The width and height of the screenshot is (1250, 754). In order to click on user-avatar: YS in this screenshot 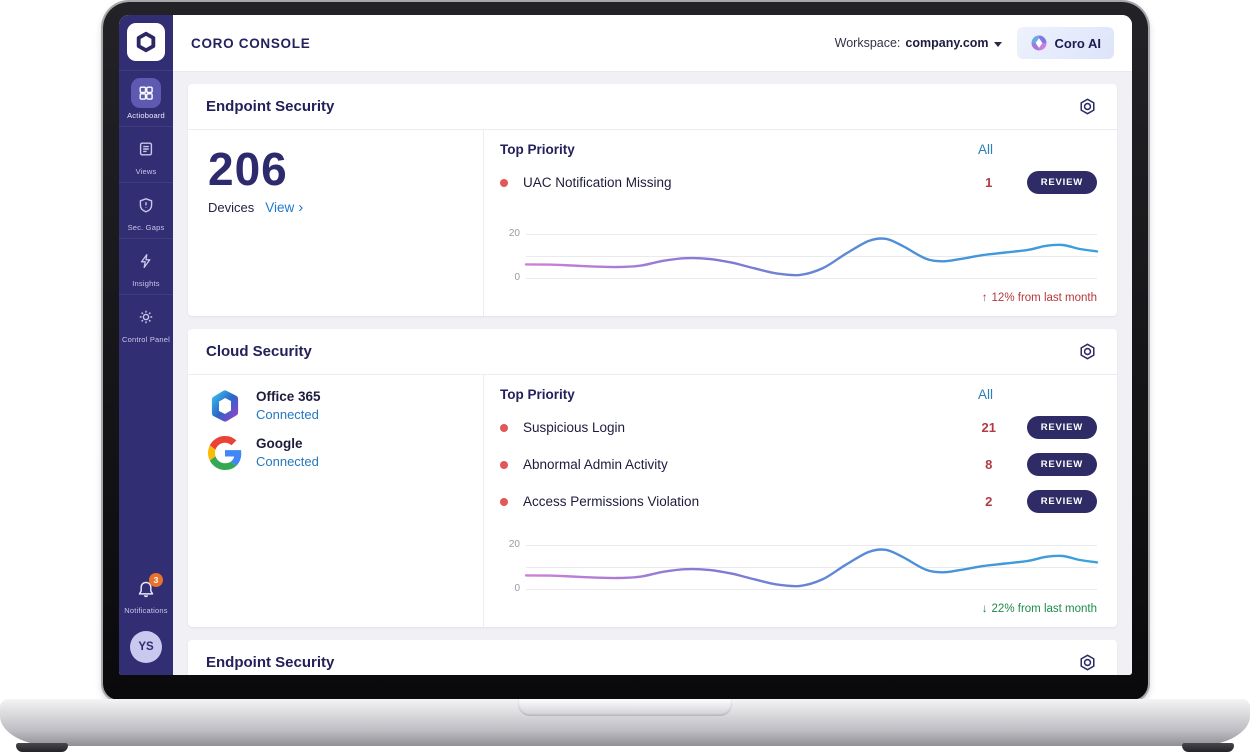, I will do `click(146, 647)`.